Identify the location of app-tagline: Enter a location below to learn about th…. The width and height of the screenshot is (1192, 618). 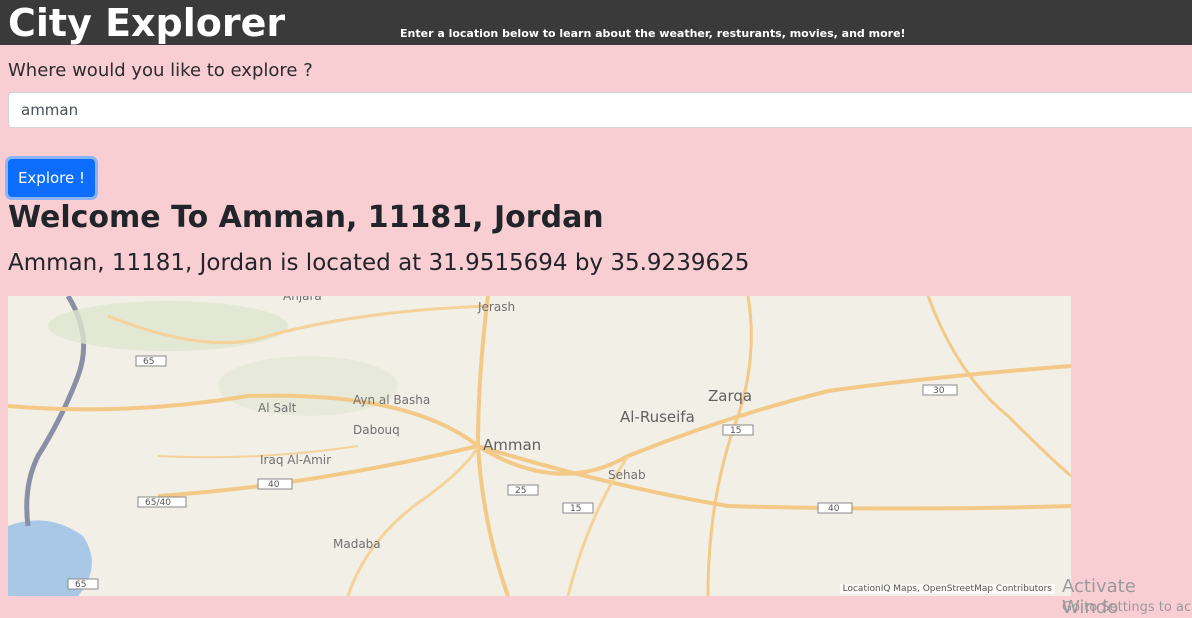
(653, 33).